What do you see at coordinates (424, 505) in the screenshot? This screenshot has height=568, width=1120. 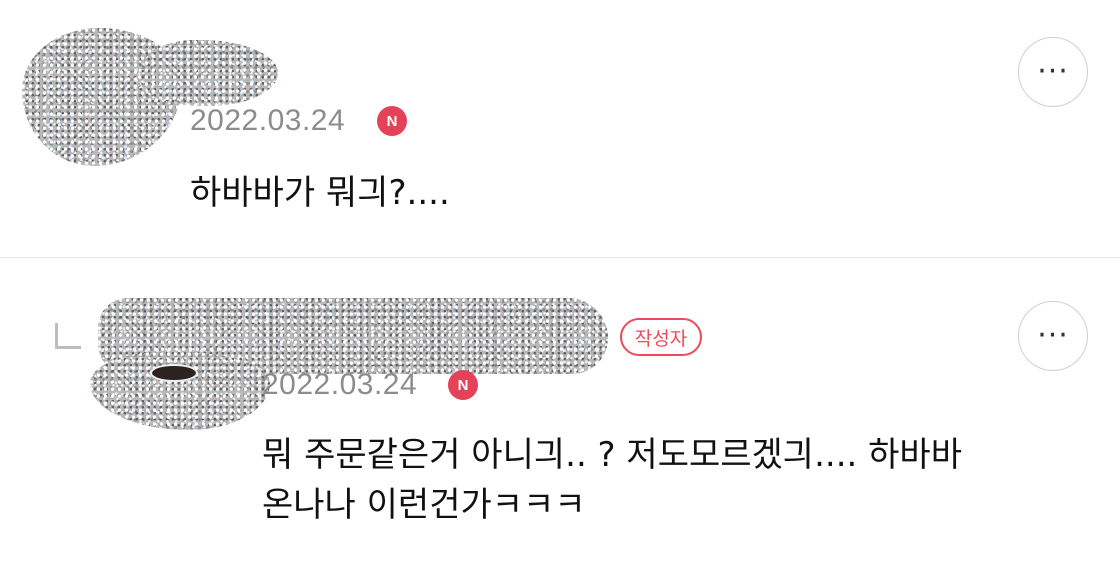 I see `reply-text-line: 온나나 이런건가ㅋㅋㅋ` at bounding box center [424, 505].